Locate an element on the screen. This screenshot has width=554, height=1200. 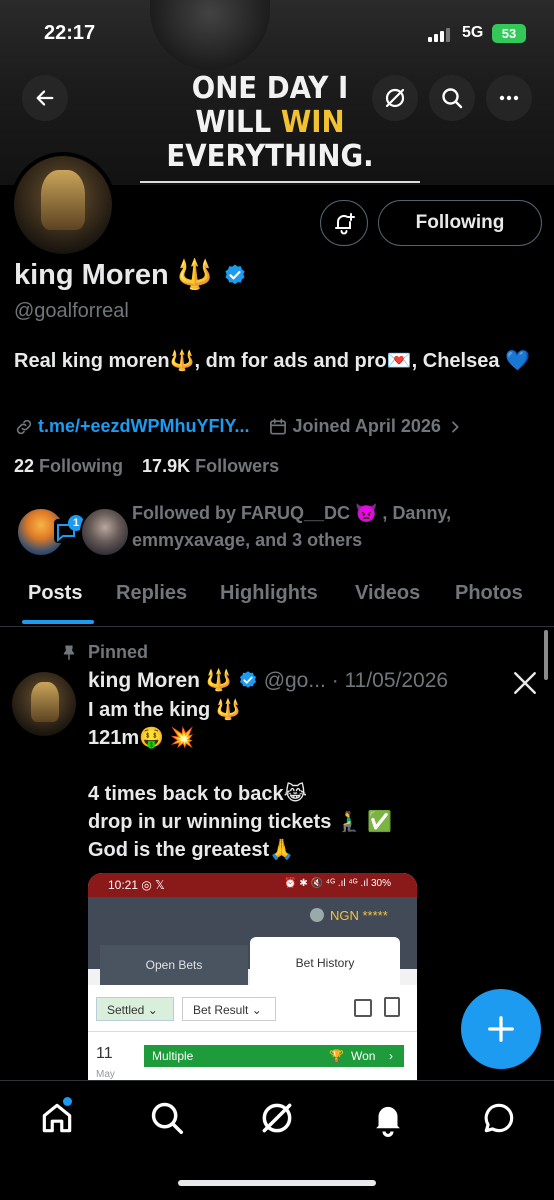
banner-quote-line2: WILL WIN is located at coordinates (270, 122).